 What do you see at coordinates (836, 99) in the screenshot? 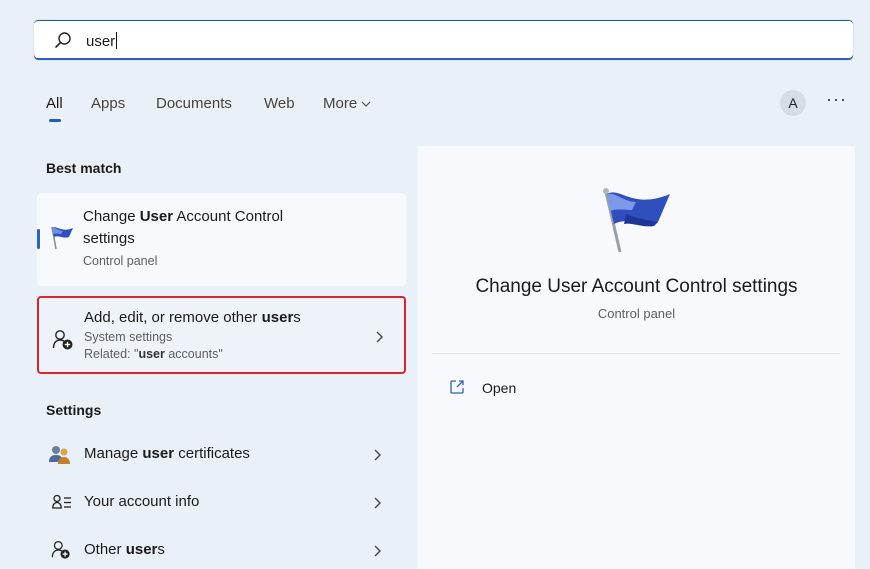
I see `more-options-icon: ···` at bounding box center [836, 99].